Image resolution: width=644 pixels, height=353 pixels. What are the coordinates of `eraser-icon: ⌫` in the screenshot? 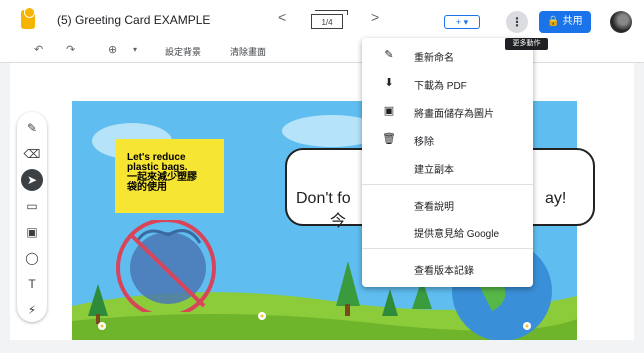 It's located at (32, 154).